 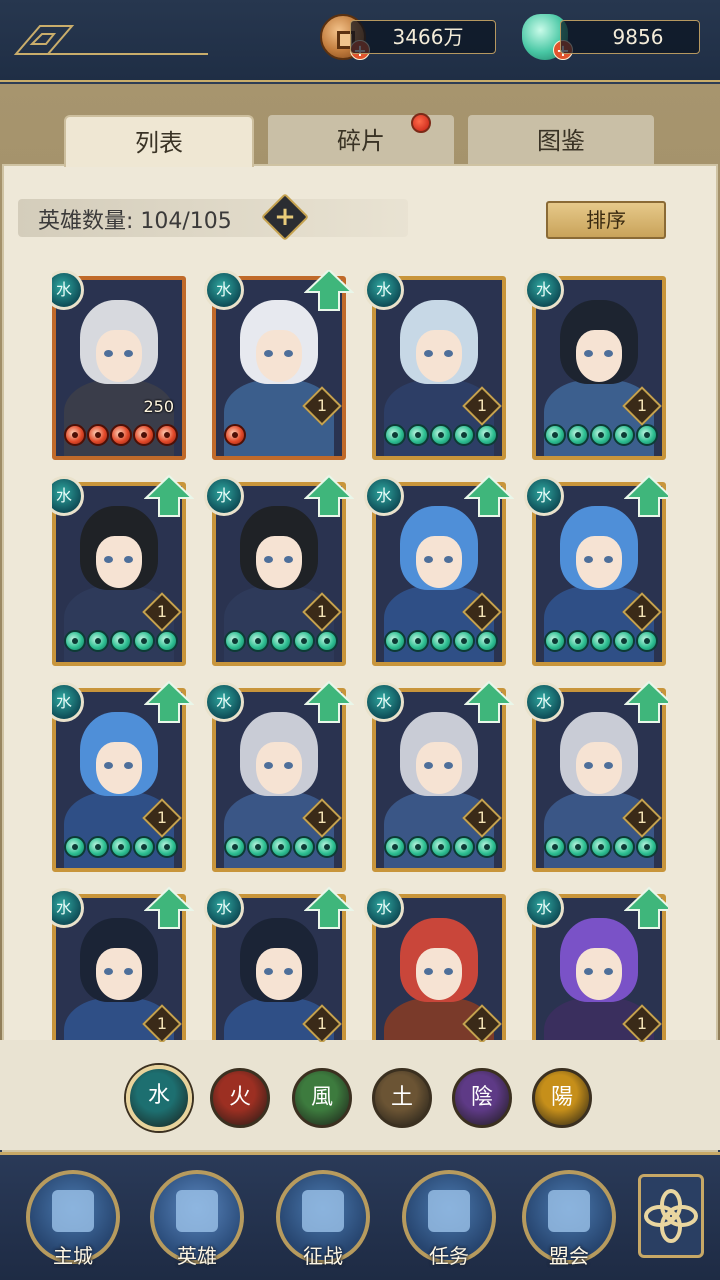 What do you see at coordinates (112, 40) in the screenshot?
I see `menu-emblem-icon` at bounding box center [112, 40].